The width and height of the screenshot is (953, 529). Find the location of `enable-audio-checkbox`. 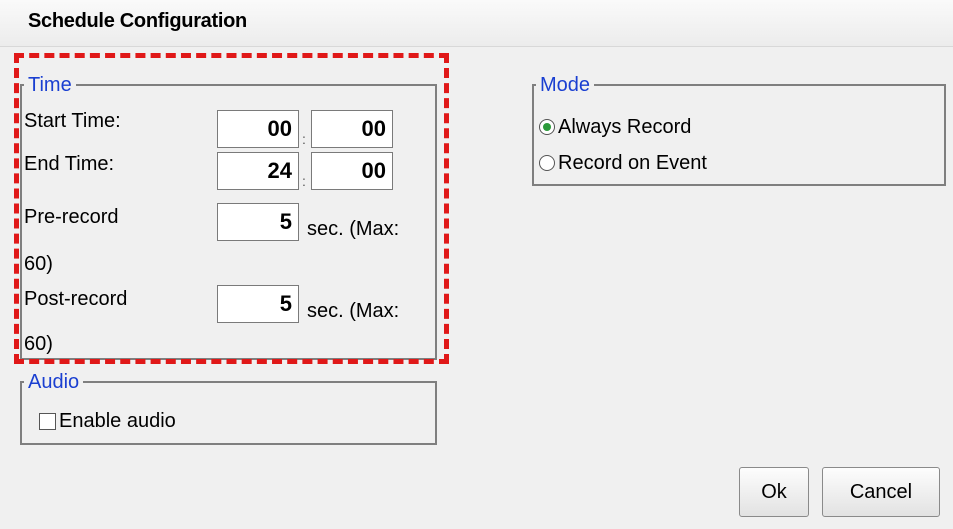

enable-audio-checkbox is located at coordinates (47, 421).